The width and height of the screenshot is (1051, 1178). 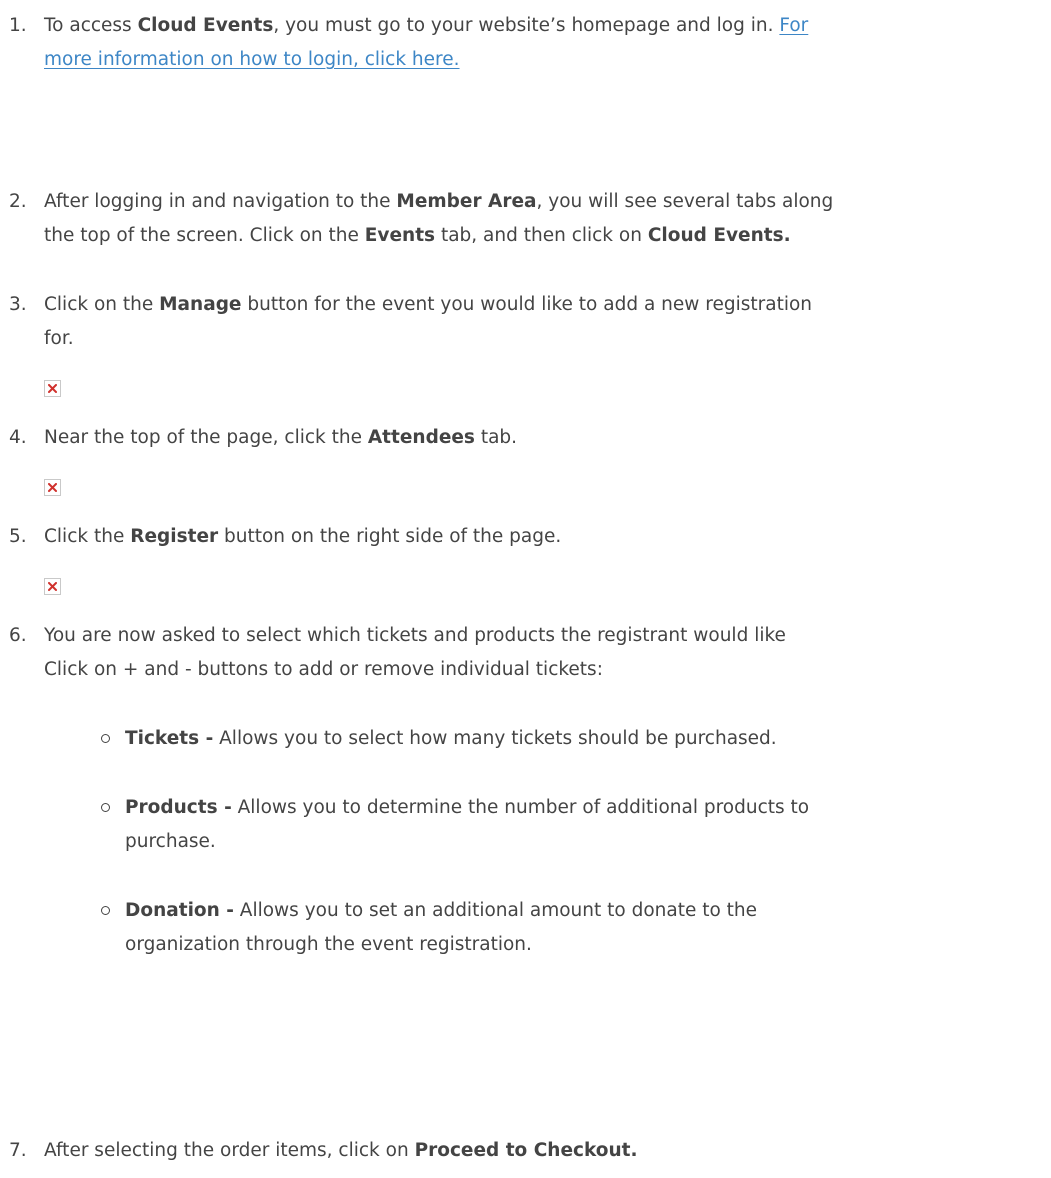 What do you see at coordinates (205, 25) in the screenshot?
I see `bold-term: Cloud Events` at bounding box center [205, 25].